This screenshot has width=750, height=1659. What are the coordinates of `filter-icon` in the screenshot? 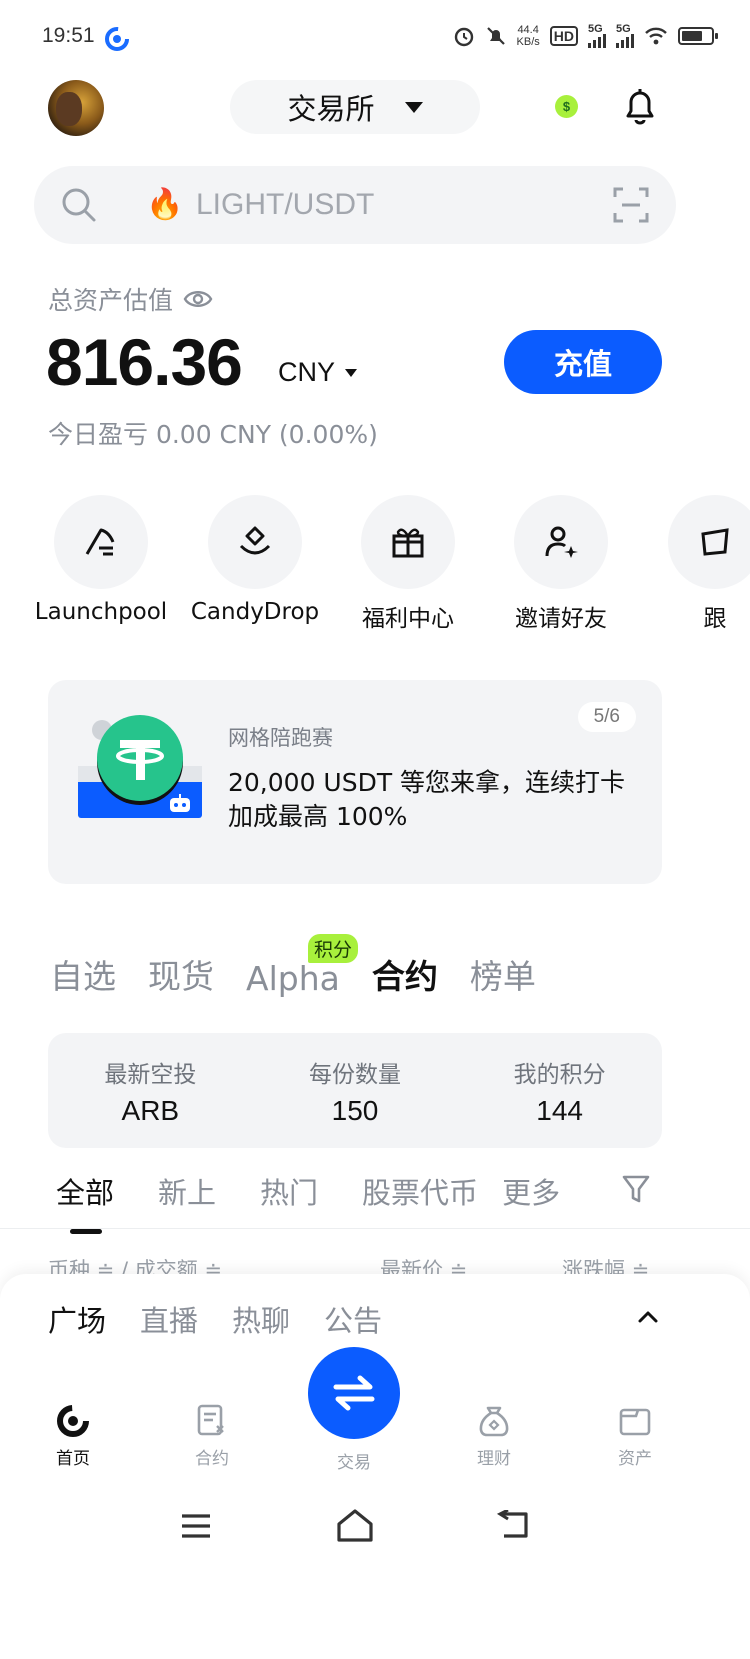 It's located at (636, 1189).